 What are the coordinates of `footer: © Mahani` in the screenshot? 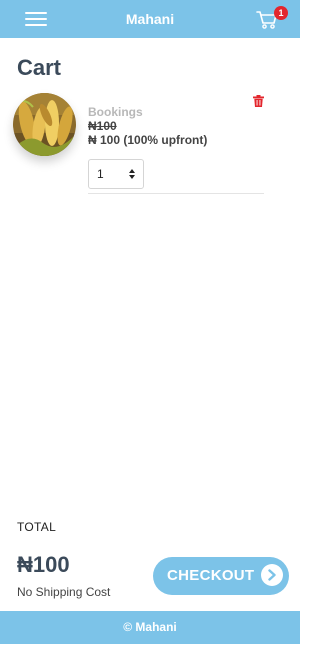 It's located at (150, 627).